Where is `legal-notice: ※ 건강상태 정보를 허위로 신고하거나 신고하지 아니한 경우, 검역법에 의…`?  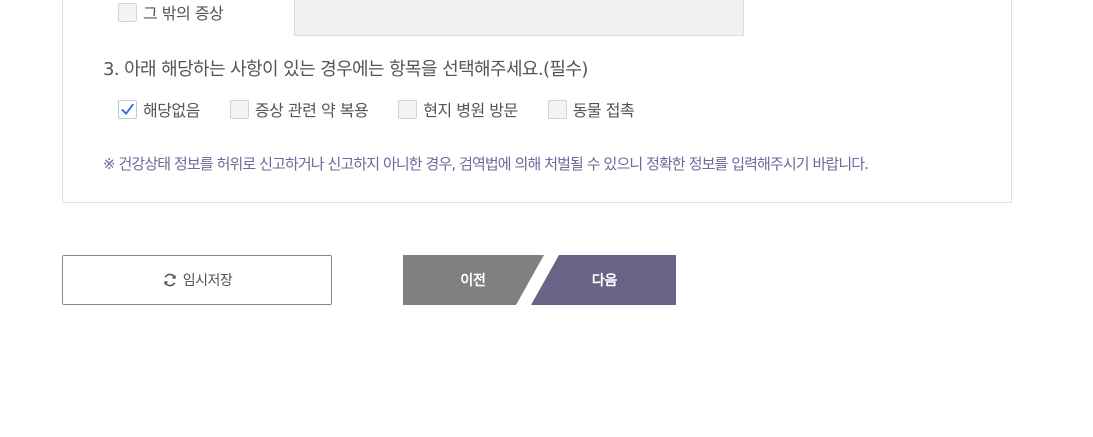 legal-notice: ※ 건강상태 정보를 허위로 신고하거나 신고하지 아니한 경우, 검역법에 의… is located at coordinates (486, 164).